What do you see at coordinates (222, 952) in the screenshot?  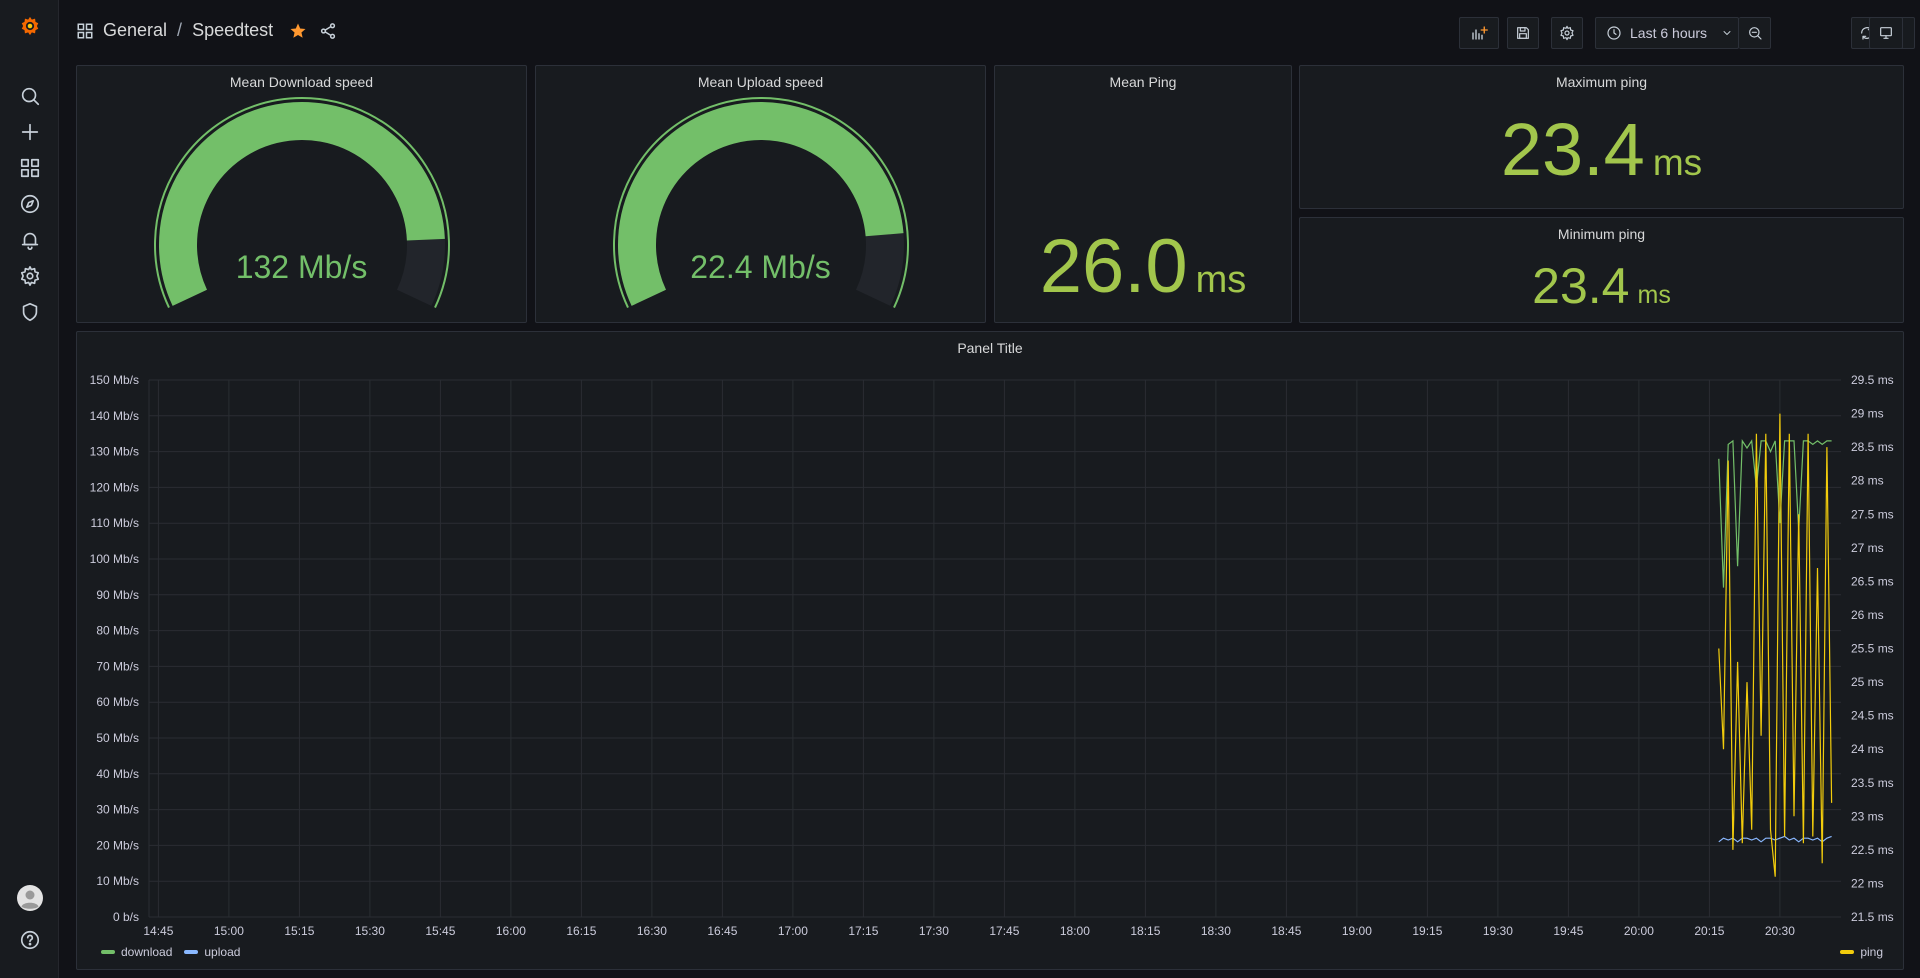 I see `legend-label: upload` at bounding box center [222, 952].